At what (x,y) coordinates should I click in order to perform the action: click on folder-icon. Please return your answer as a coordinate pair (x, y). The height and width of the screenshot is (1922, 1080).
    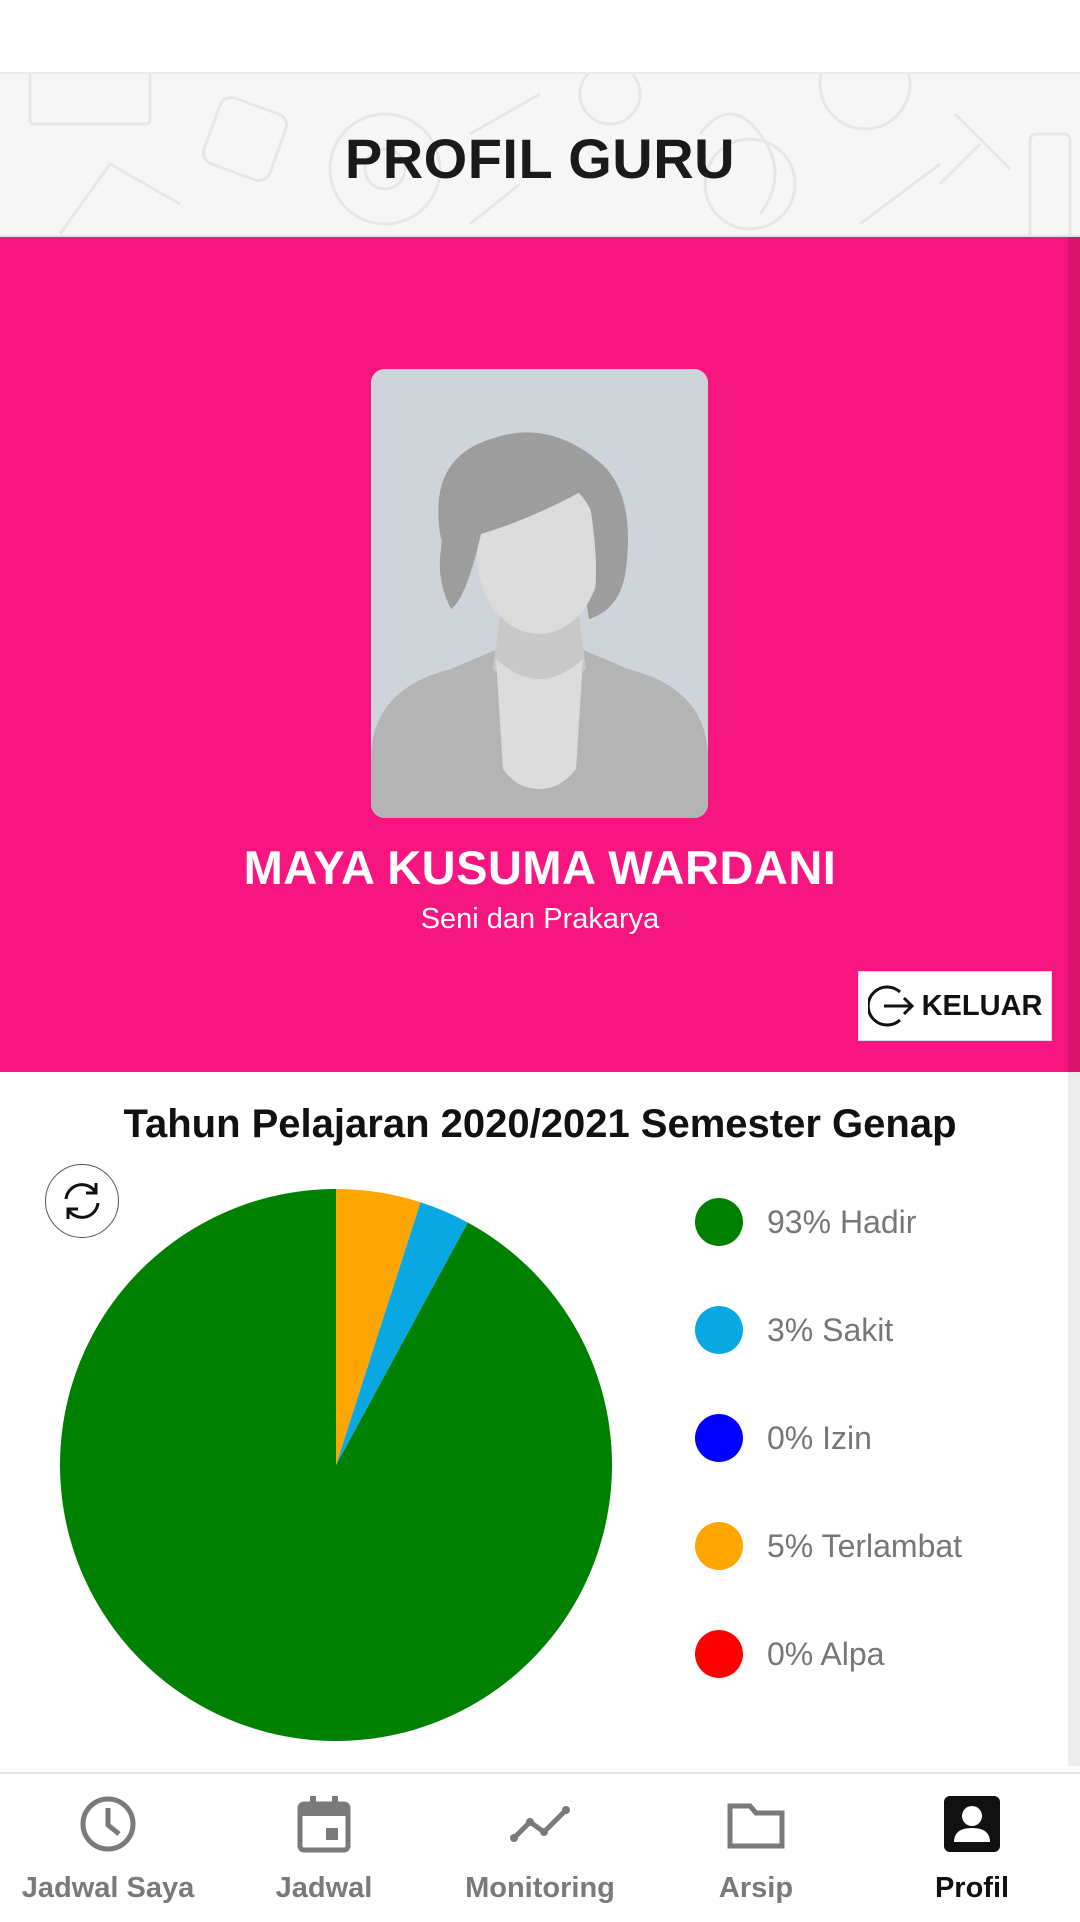
    Looking at the image, I should click on (756, 1826).